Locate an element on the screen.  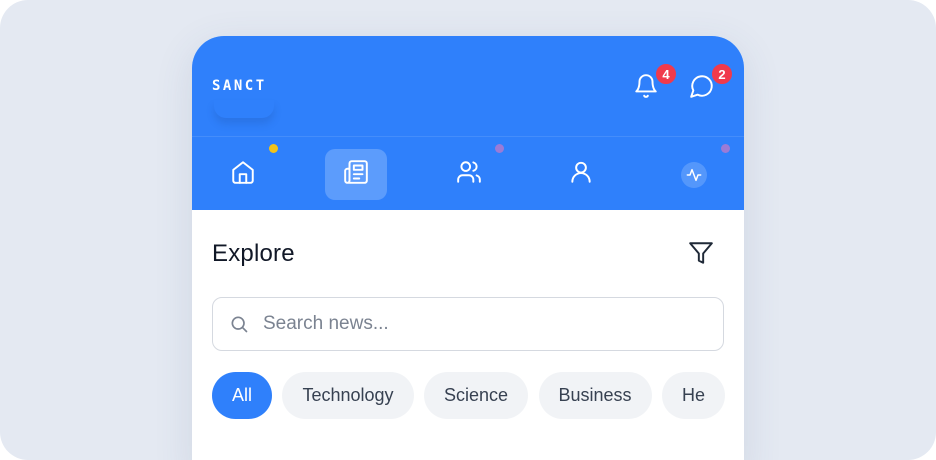
header-divider is located at coordinates (468, 136).